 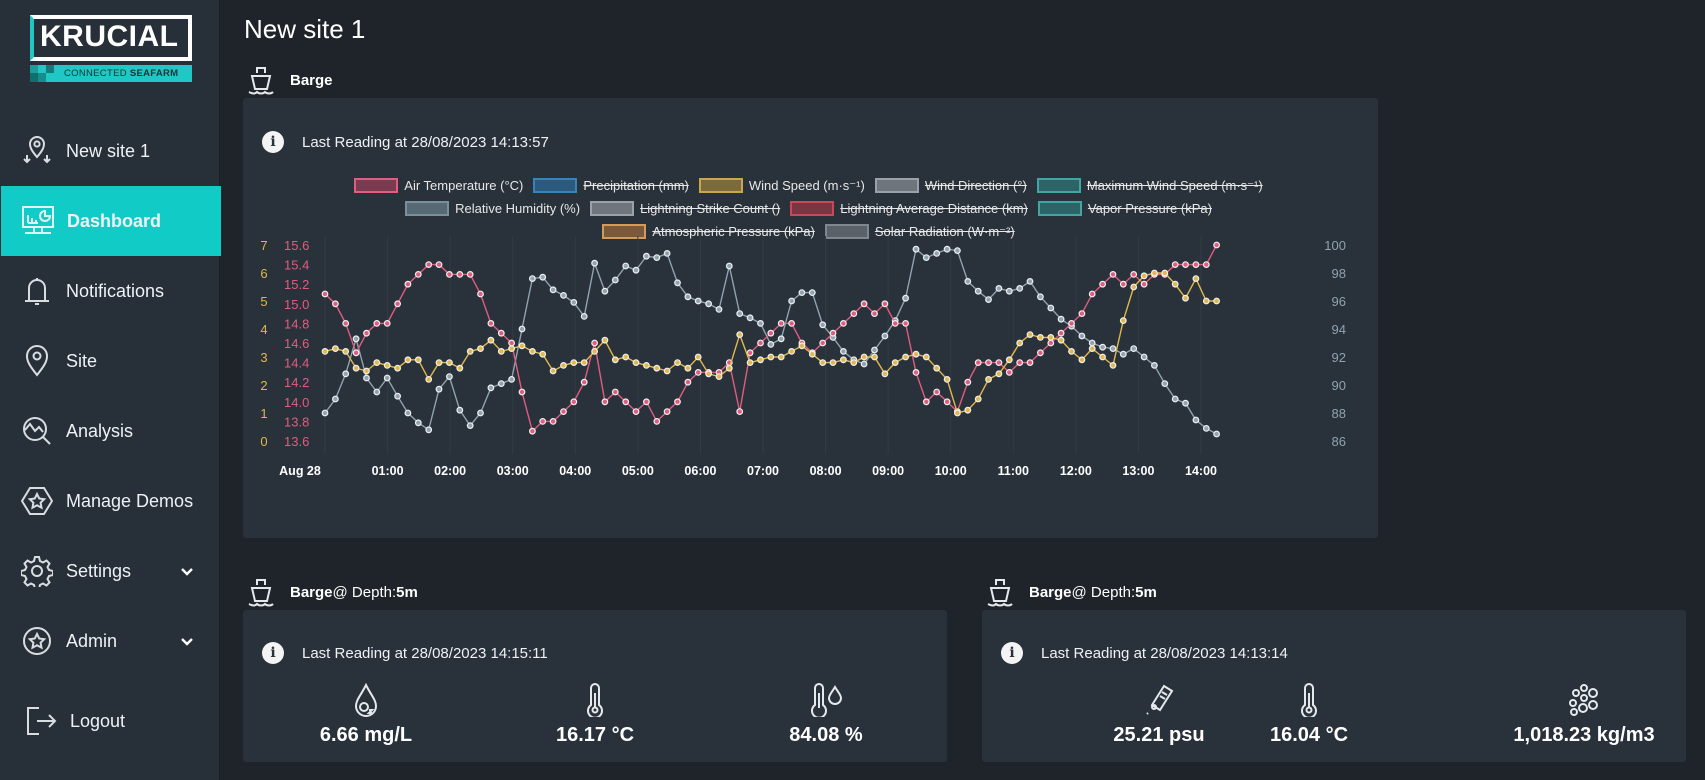 I want to click on sidebar-item-dashboard: Dashboard, so click(x=111, y=221).